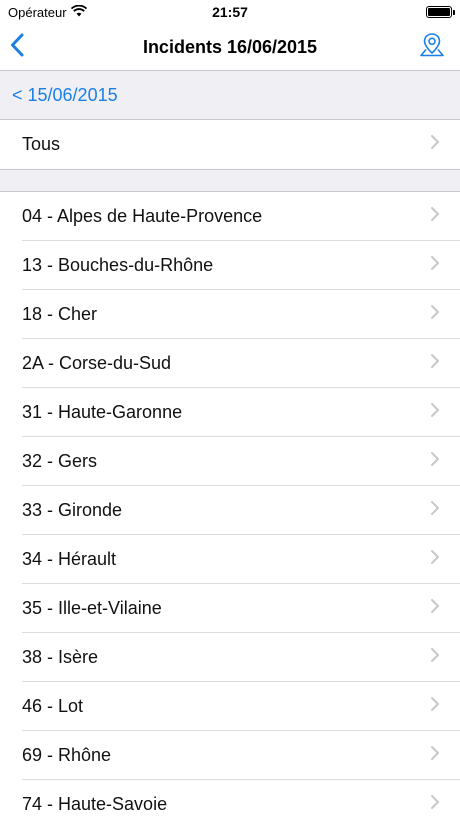 Image resolution: width=460 pixels, height=818 pixels. What do you see at coordinates (53, 706) in the screenshot?
I see `list-item-label: 46 - Lot` at bounding box center [53, 706].